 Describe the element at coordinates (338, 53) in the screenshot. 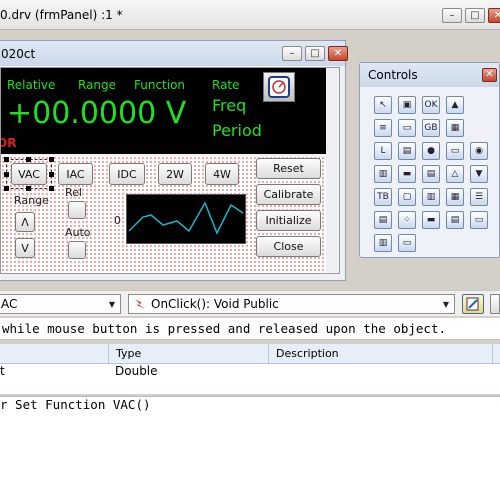

I see `panel-close-button: ✕` at that location.